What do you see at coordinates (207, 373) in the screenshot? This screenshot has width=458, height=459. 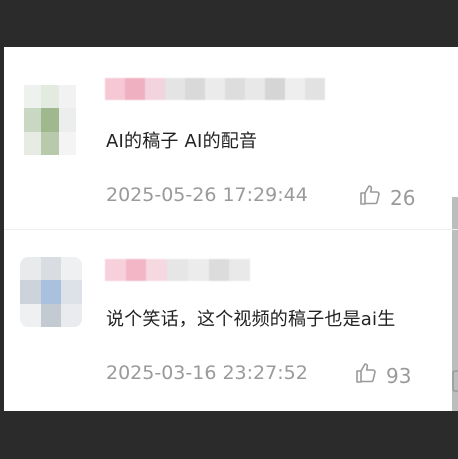 I see `comment-timestamp: 2025-03-16 23:27:52` at bounding box center [207, 373].